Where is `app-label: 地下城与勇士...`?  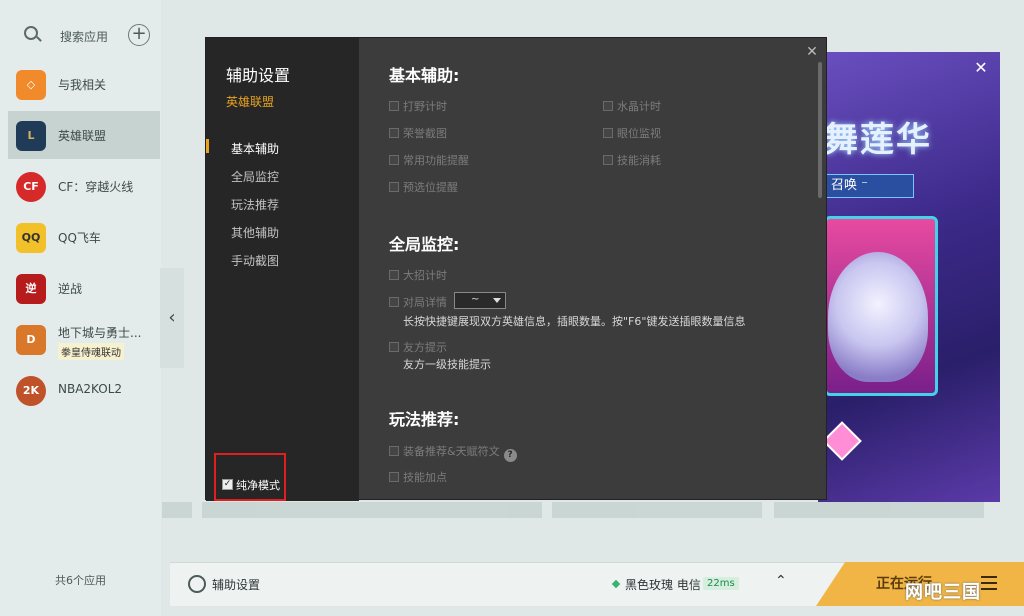
app-label: 地下城与勇士... is located at coordinates (100, 333).